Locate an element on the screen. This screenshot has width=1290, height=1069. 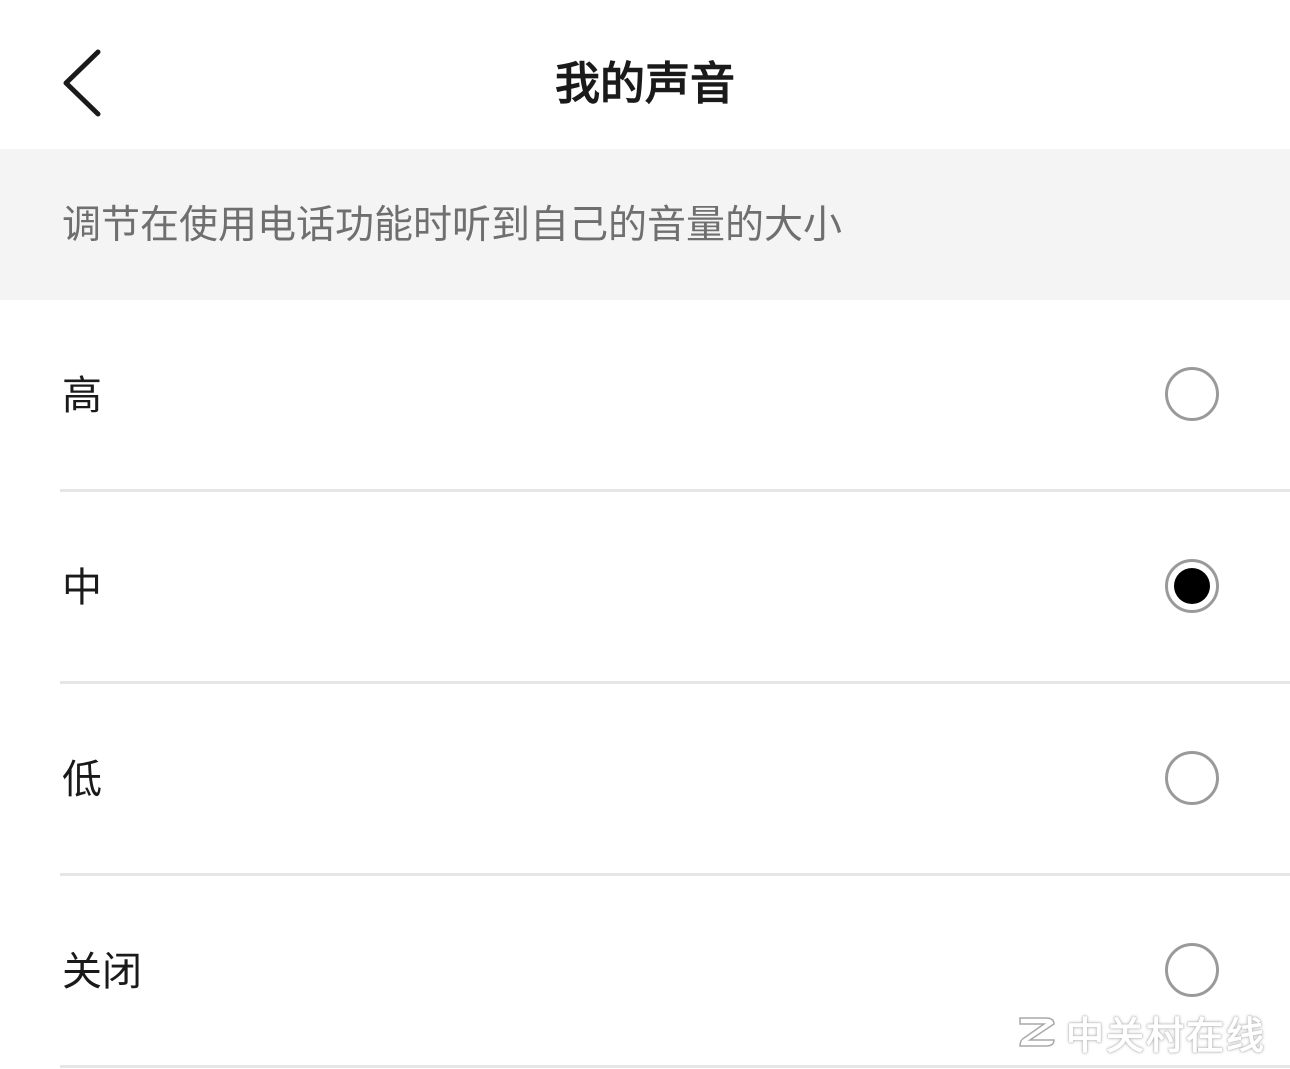
watermark-text: 中关村在线 is located at coordinates (1166, 1035).